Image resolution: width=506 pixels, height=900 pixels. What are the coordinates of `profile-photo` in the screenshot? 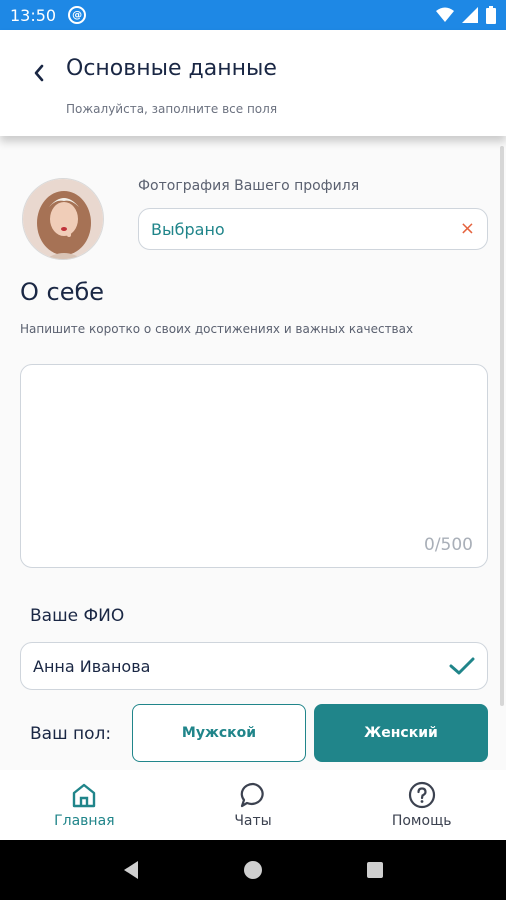 It's located at (63, 219).